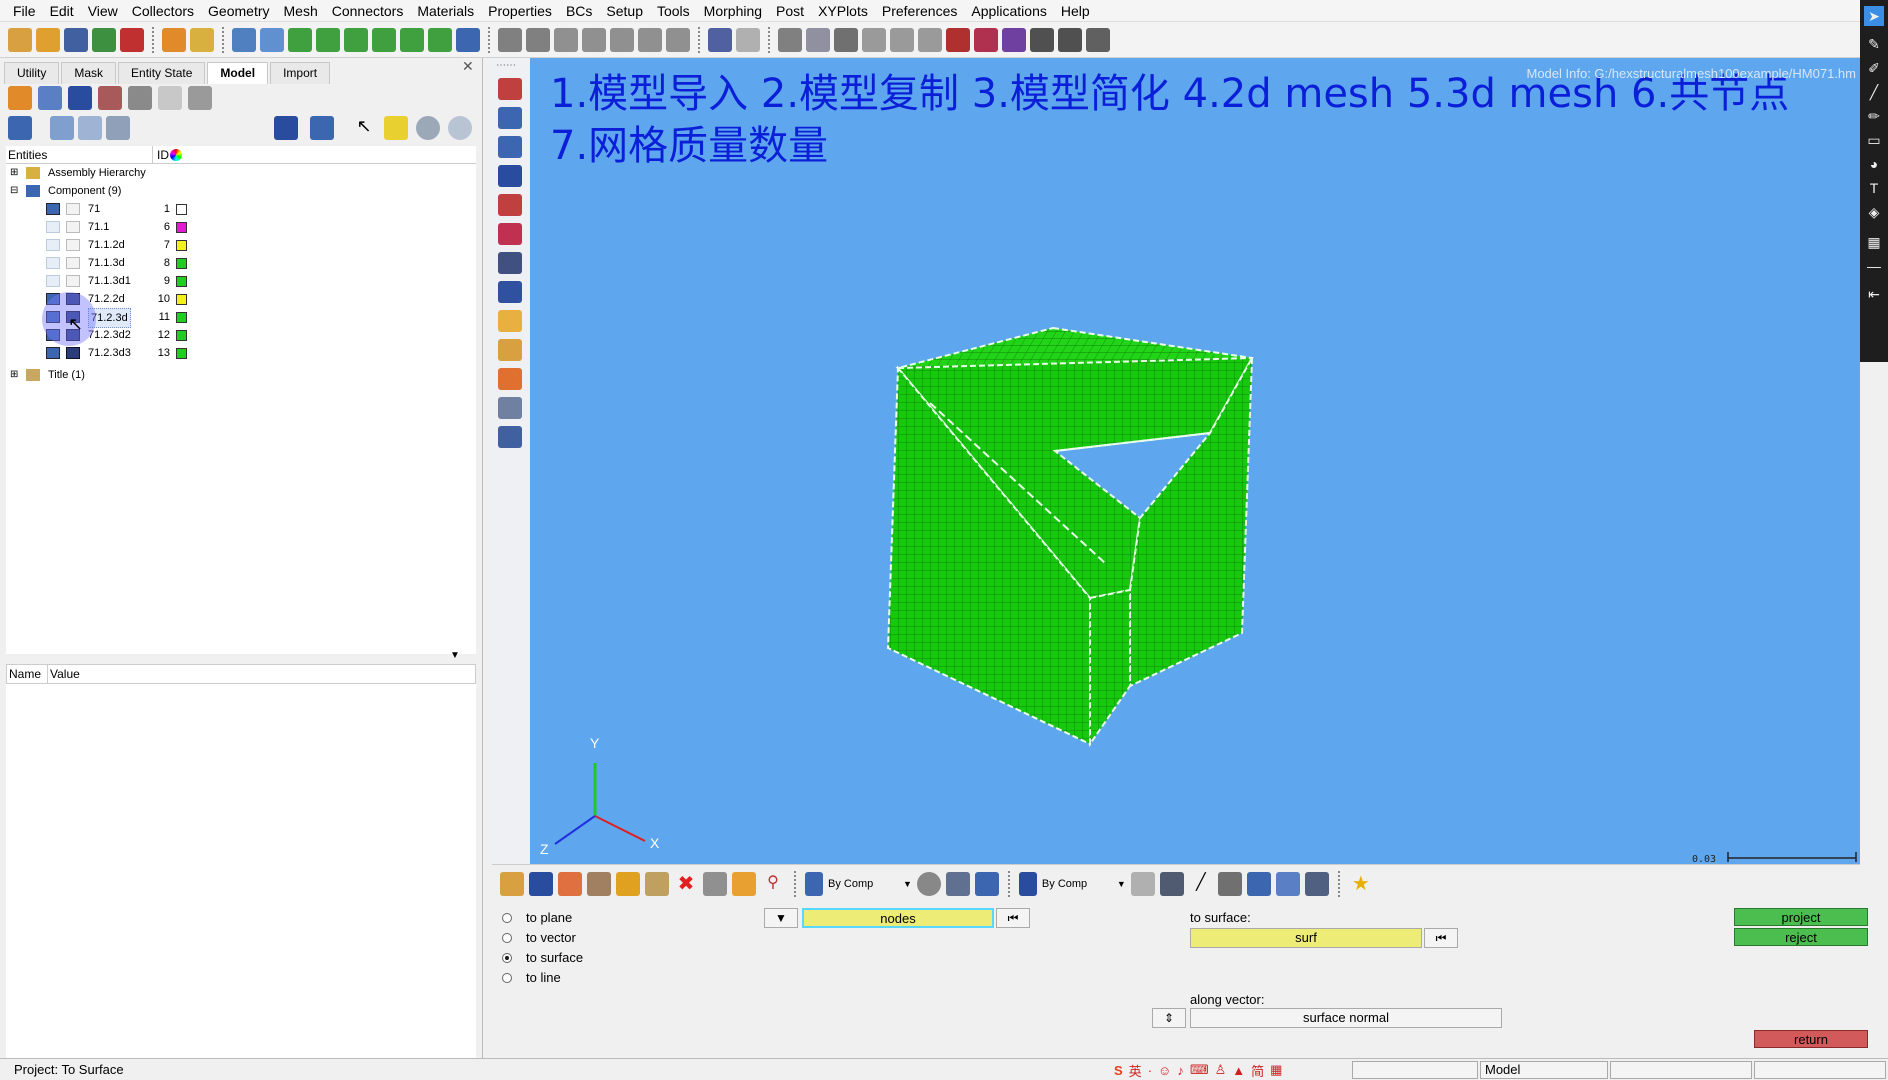  I want to click on component-row: 71.1 6, so click(241, 227).